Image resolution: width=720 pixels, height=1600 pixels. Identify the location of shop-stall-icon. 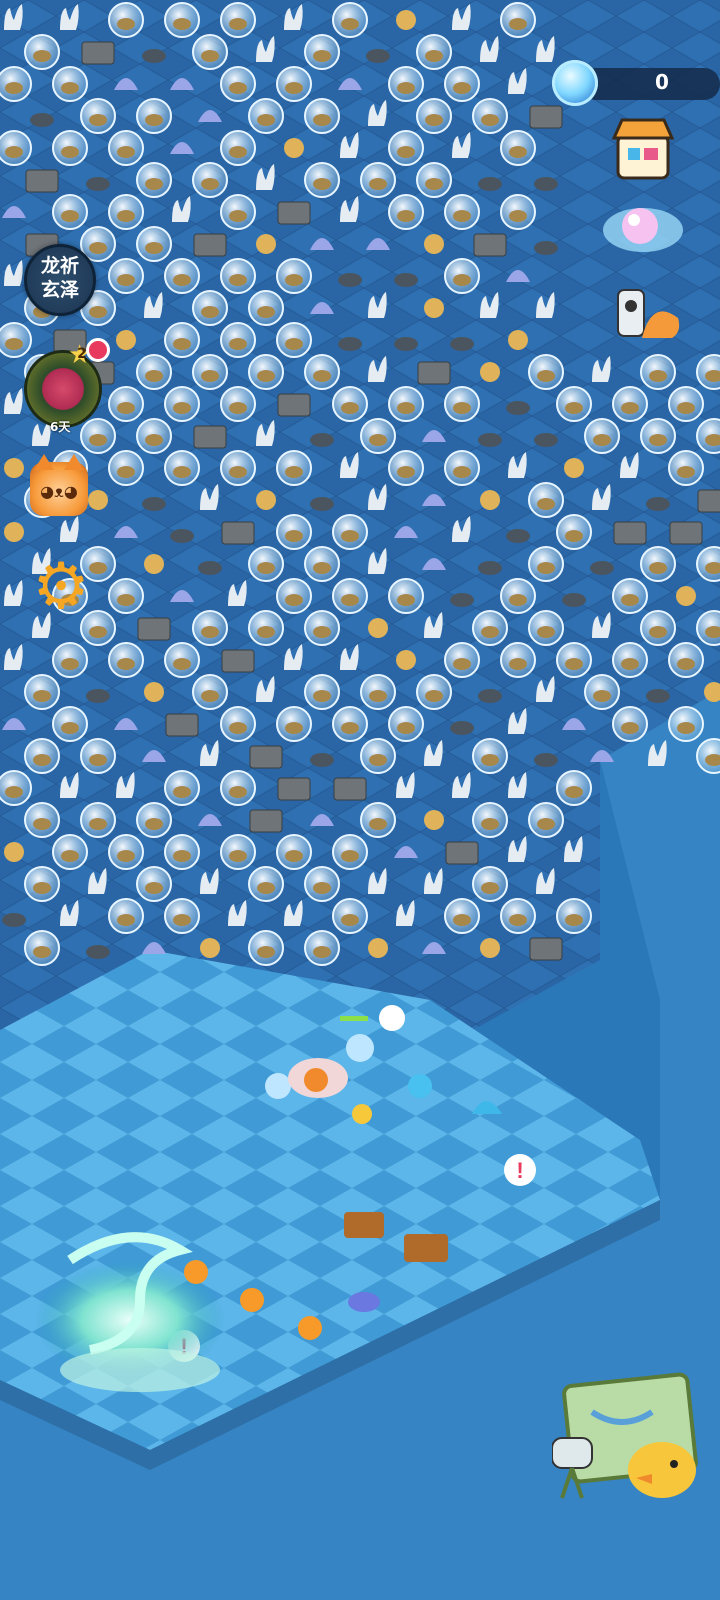
(643, 149).